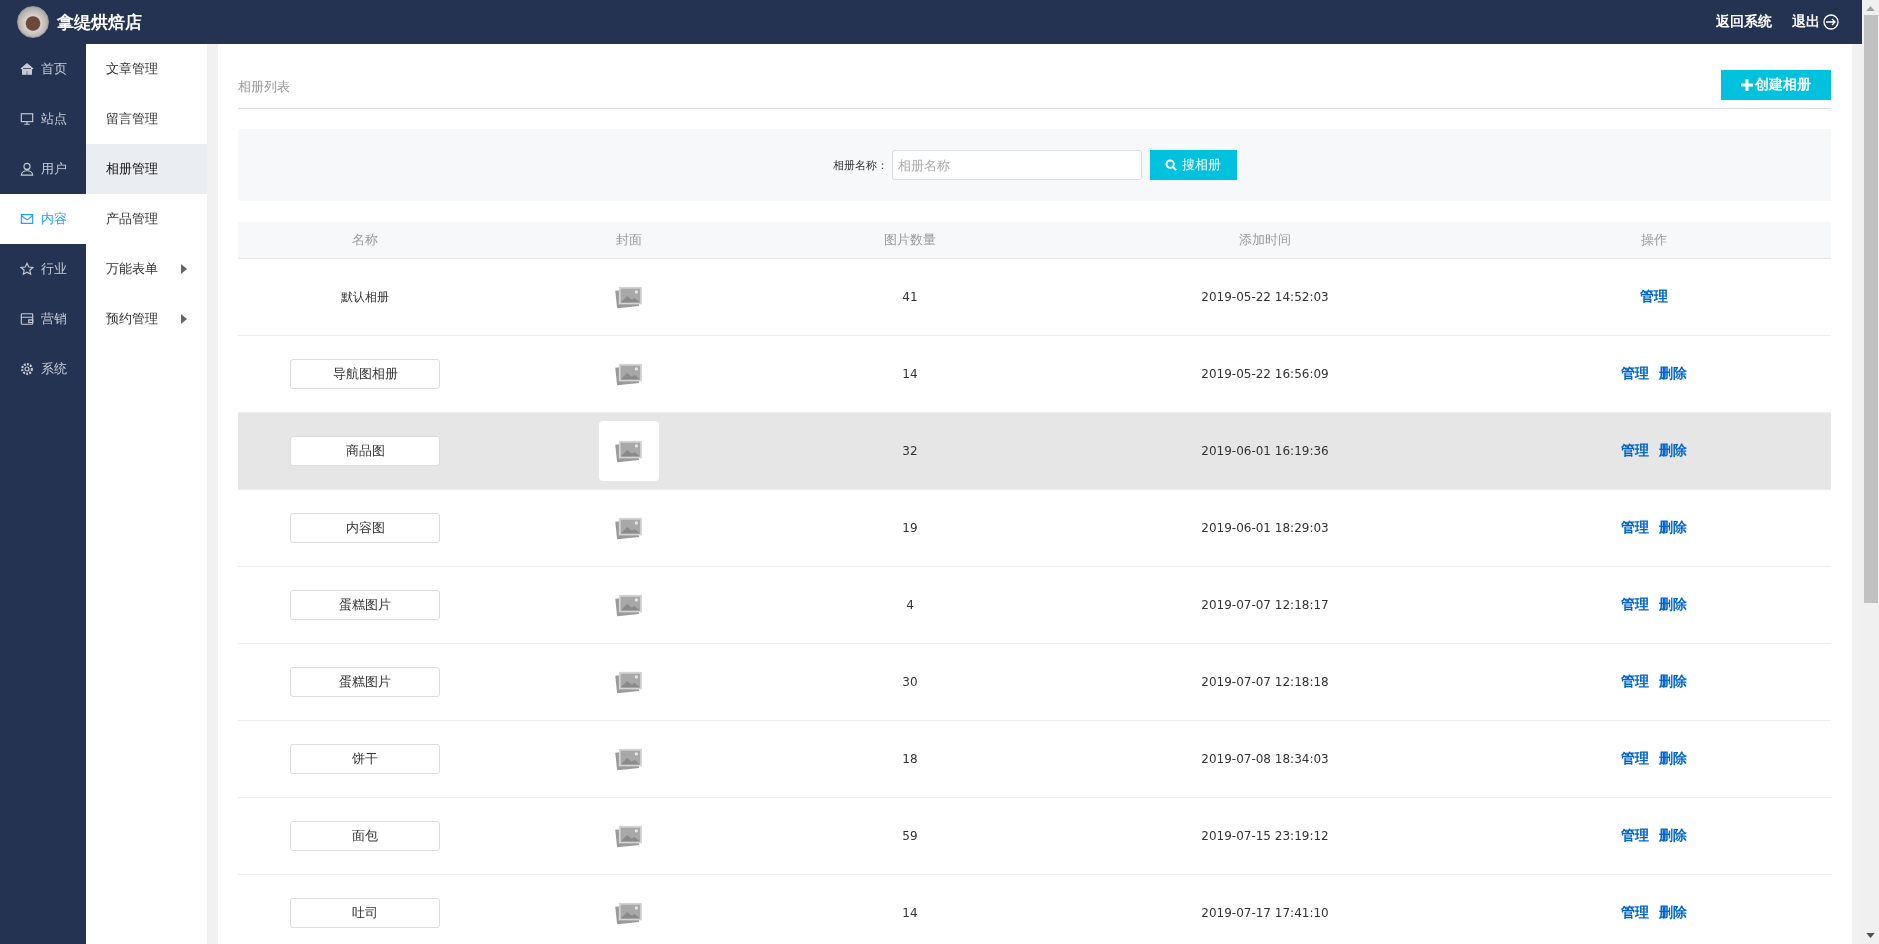  I want to click on added-time: 2019-05-22 16:56:09, so click(1265, 374).